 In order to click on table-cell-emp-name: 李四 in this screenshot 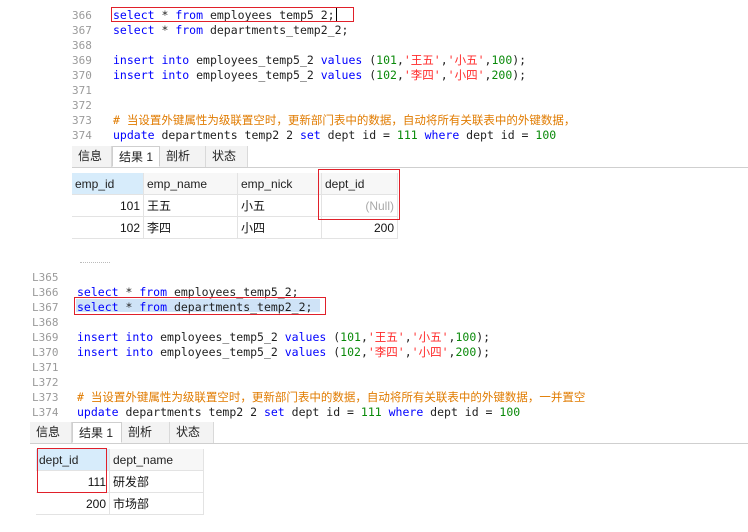, I will do `click(191, 228)`.